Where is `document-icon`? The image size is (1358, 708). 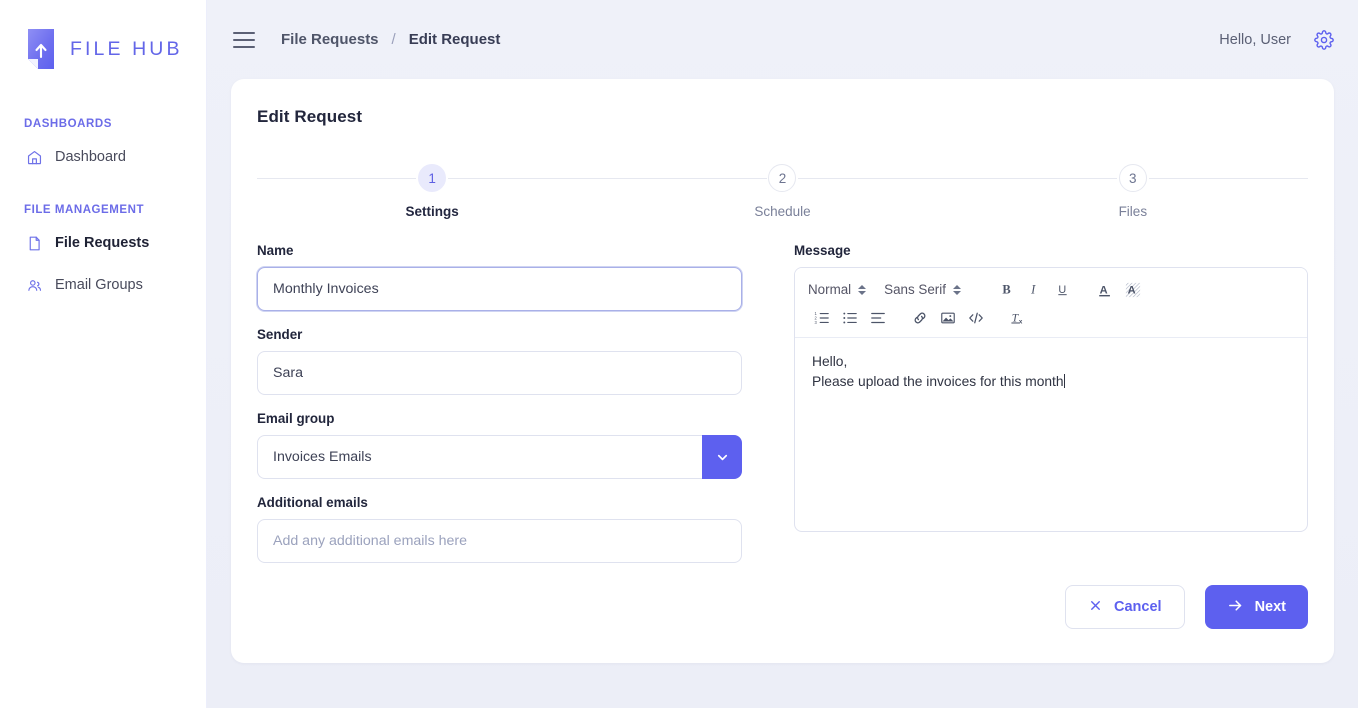 document-icon is located at coordinates (34, 243).